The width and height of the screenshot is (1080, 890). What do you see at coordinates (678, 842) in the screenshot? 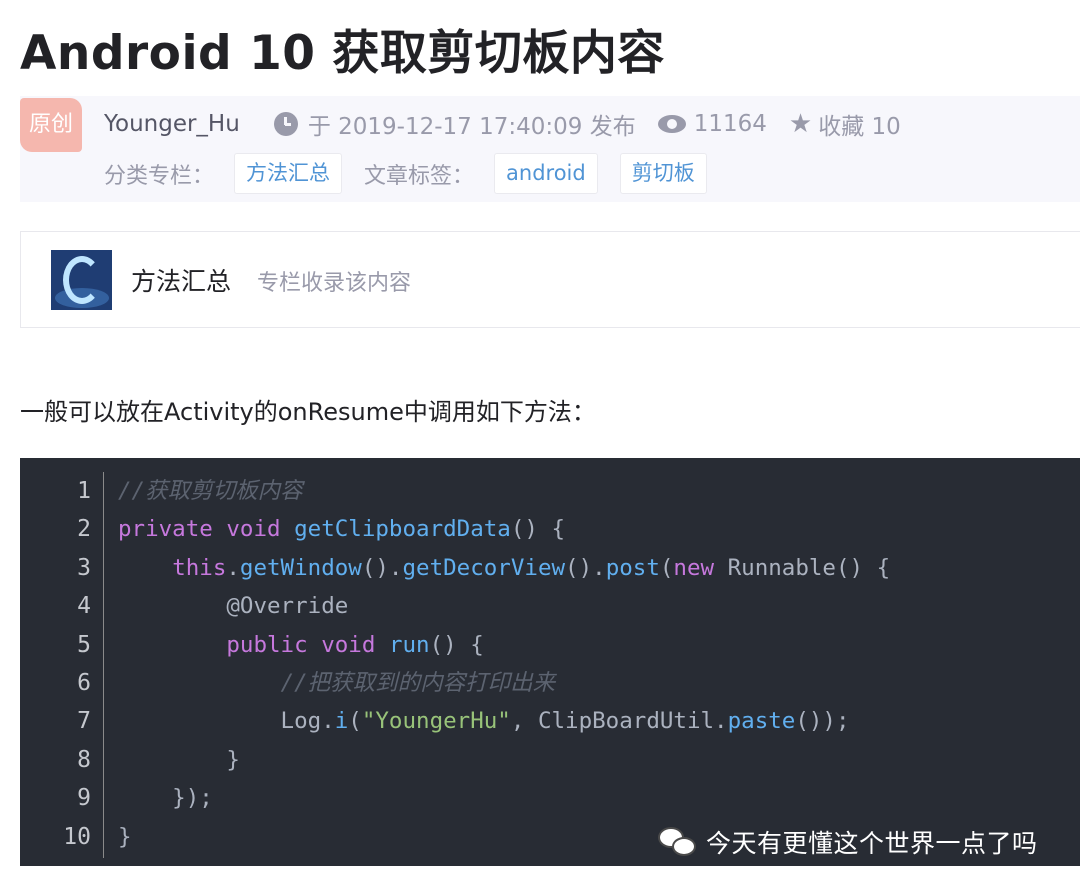
I see `wechat-icon` at bounding box center [678, 842].